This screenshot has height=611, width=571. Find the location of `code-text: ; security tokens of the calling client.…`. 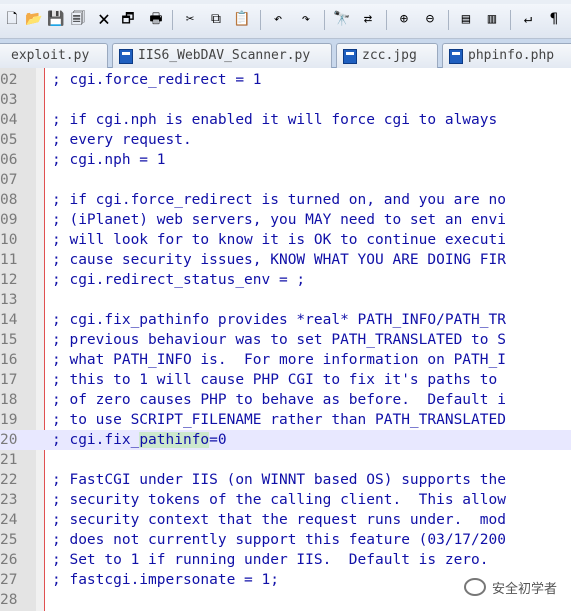

code-text: ; security tokens of the calling client.… is located at coordinates (279, 500).